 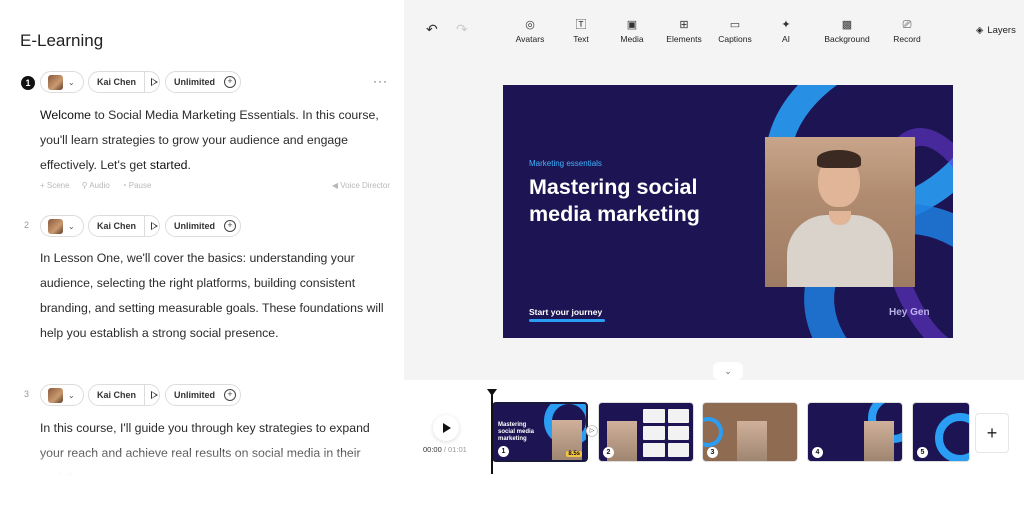 What do you see at coordinates (492, 431) in the screenshot?
I see `playhead` at bounding box center [492, 431].